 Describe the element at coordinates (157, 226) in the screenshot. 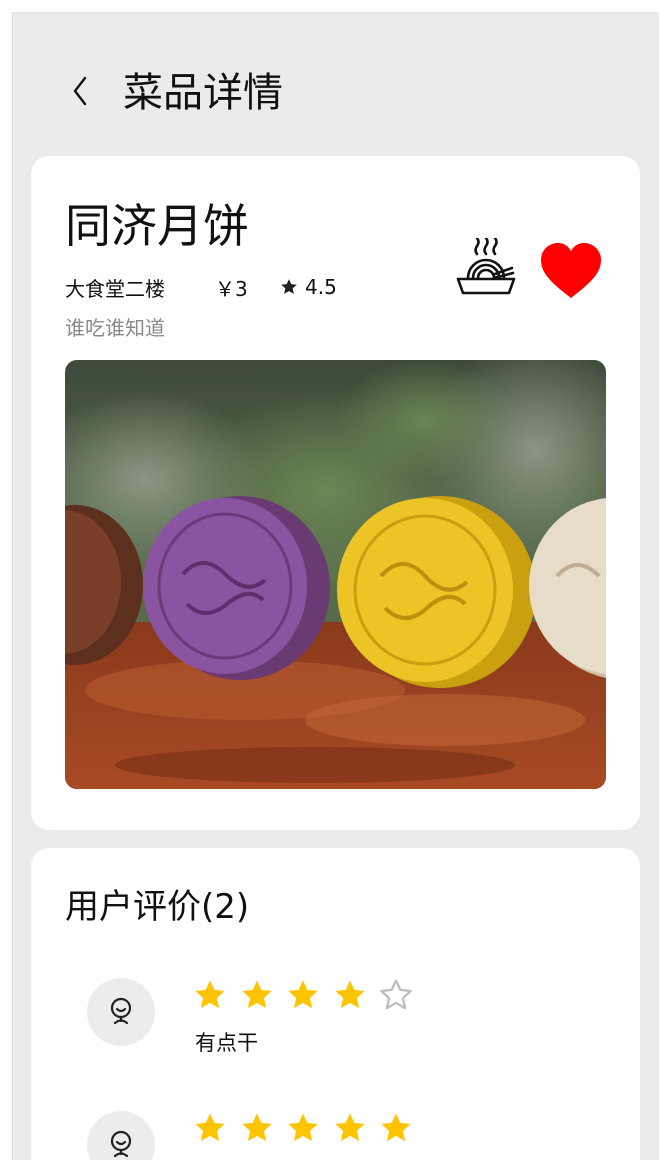

I see `dish-name: 同济月饼` at that location.